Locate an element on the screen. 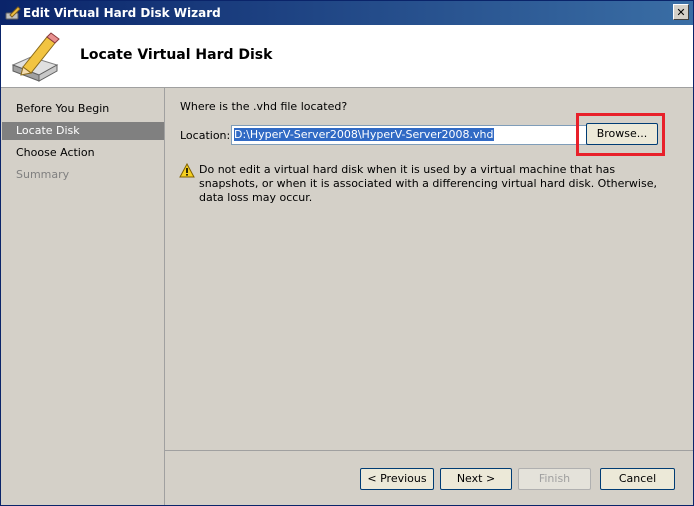 The height and width of the screenshot is (506, 694). cancel-button: Cancel is located at coordinates (637, 479).